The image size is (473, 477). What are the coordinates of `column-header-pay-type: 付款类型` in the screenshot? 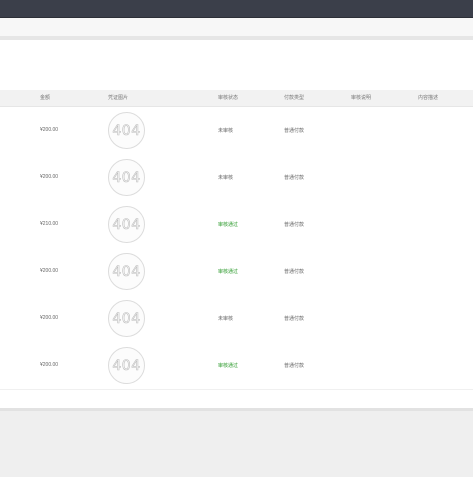 It's located at (294, 98).